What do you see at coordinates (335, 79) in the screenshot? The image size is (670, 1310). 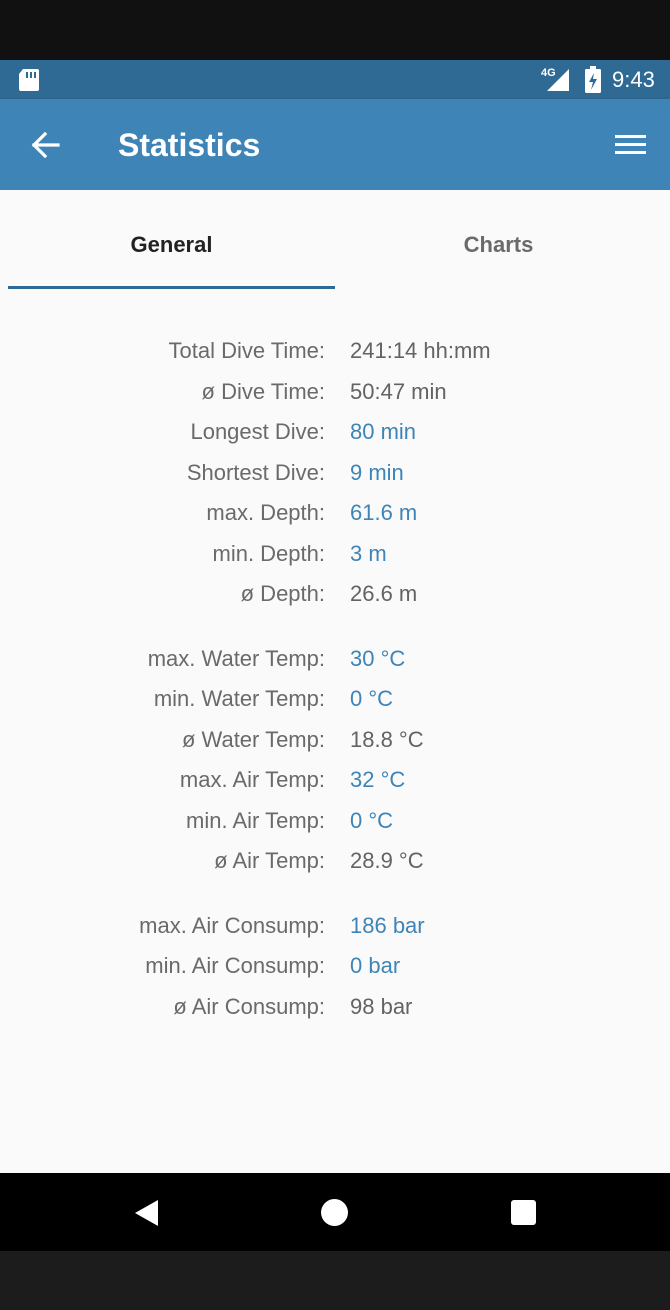 I see `status-bar: 4G 9:43` at bounding box center [335, 79].